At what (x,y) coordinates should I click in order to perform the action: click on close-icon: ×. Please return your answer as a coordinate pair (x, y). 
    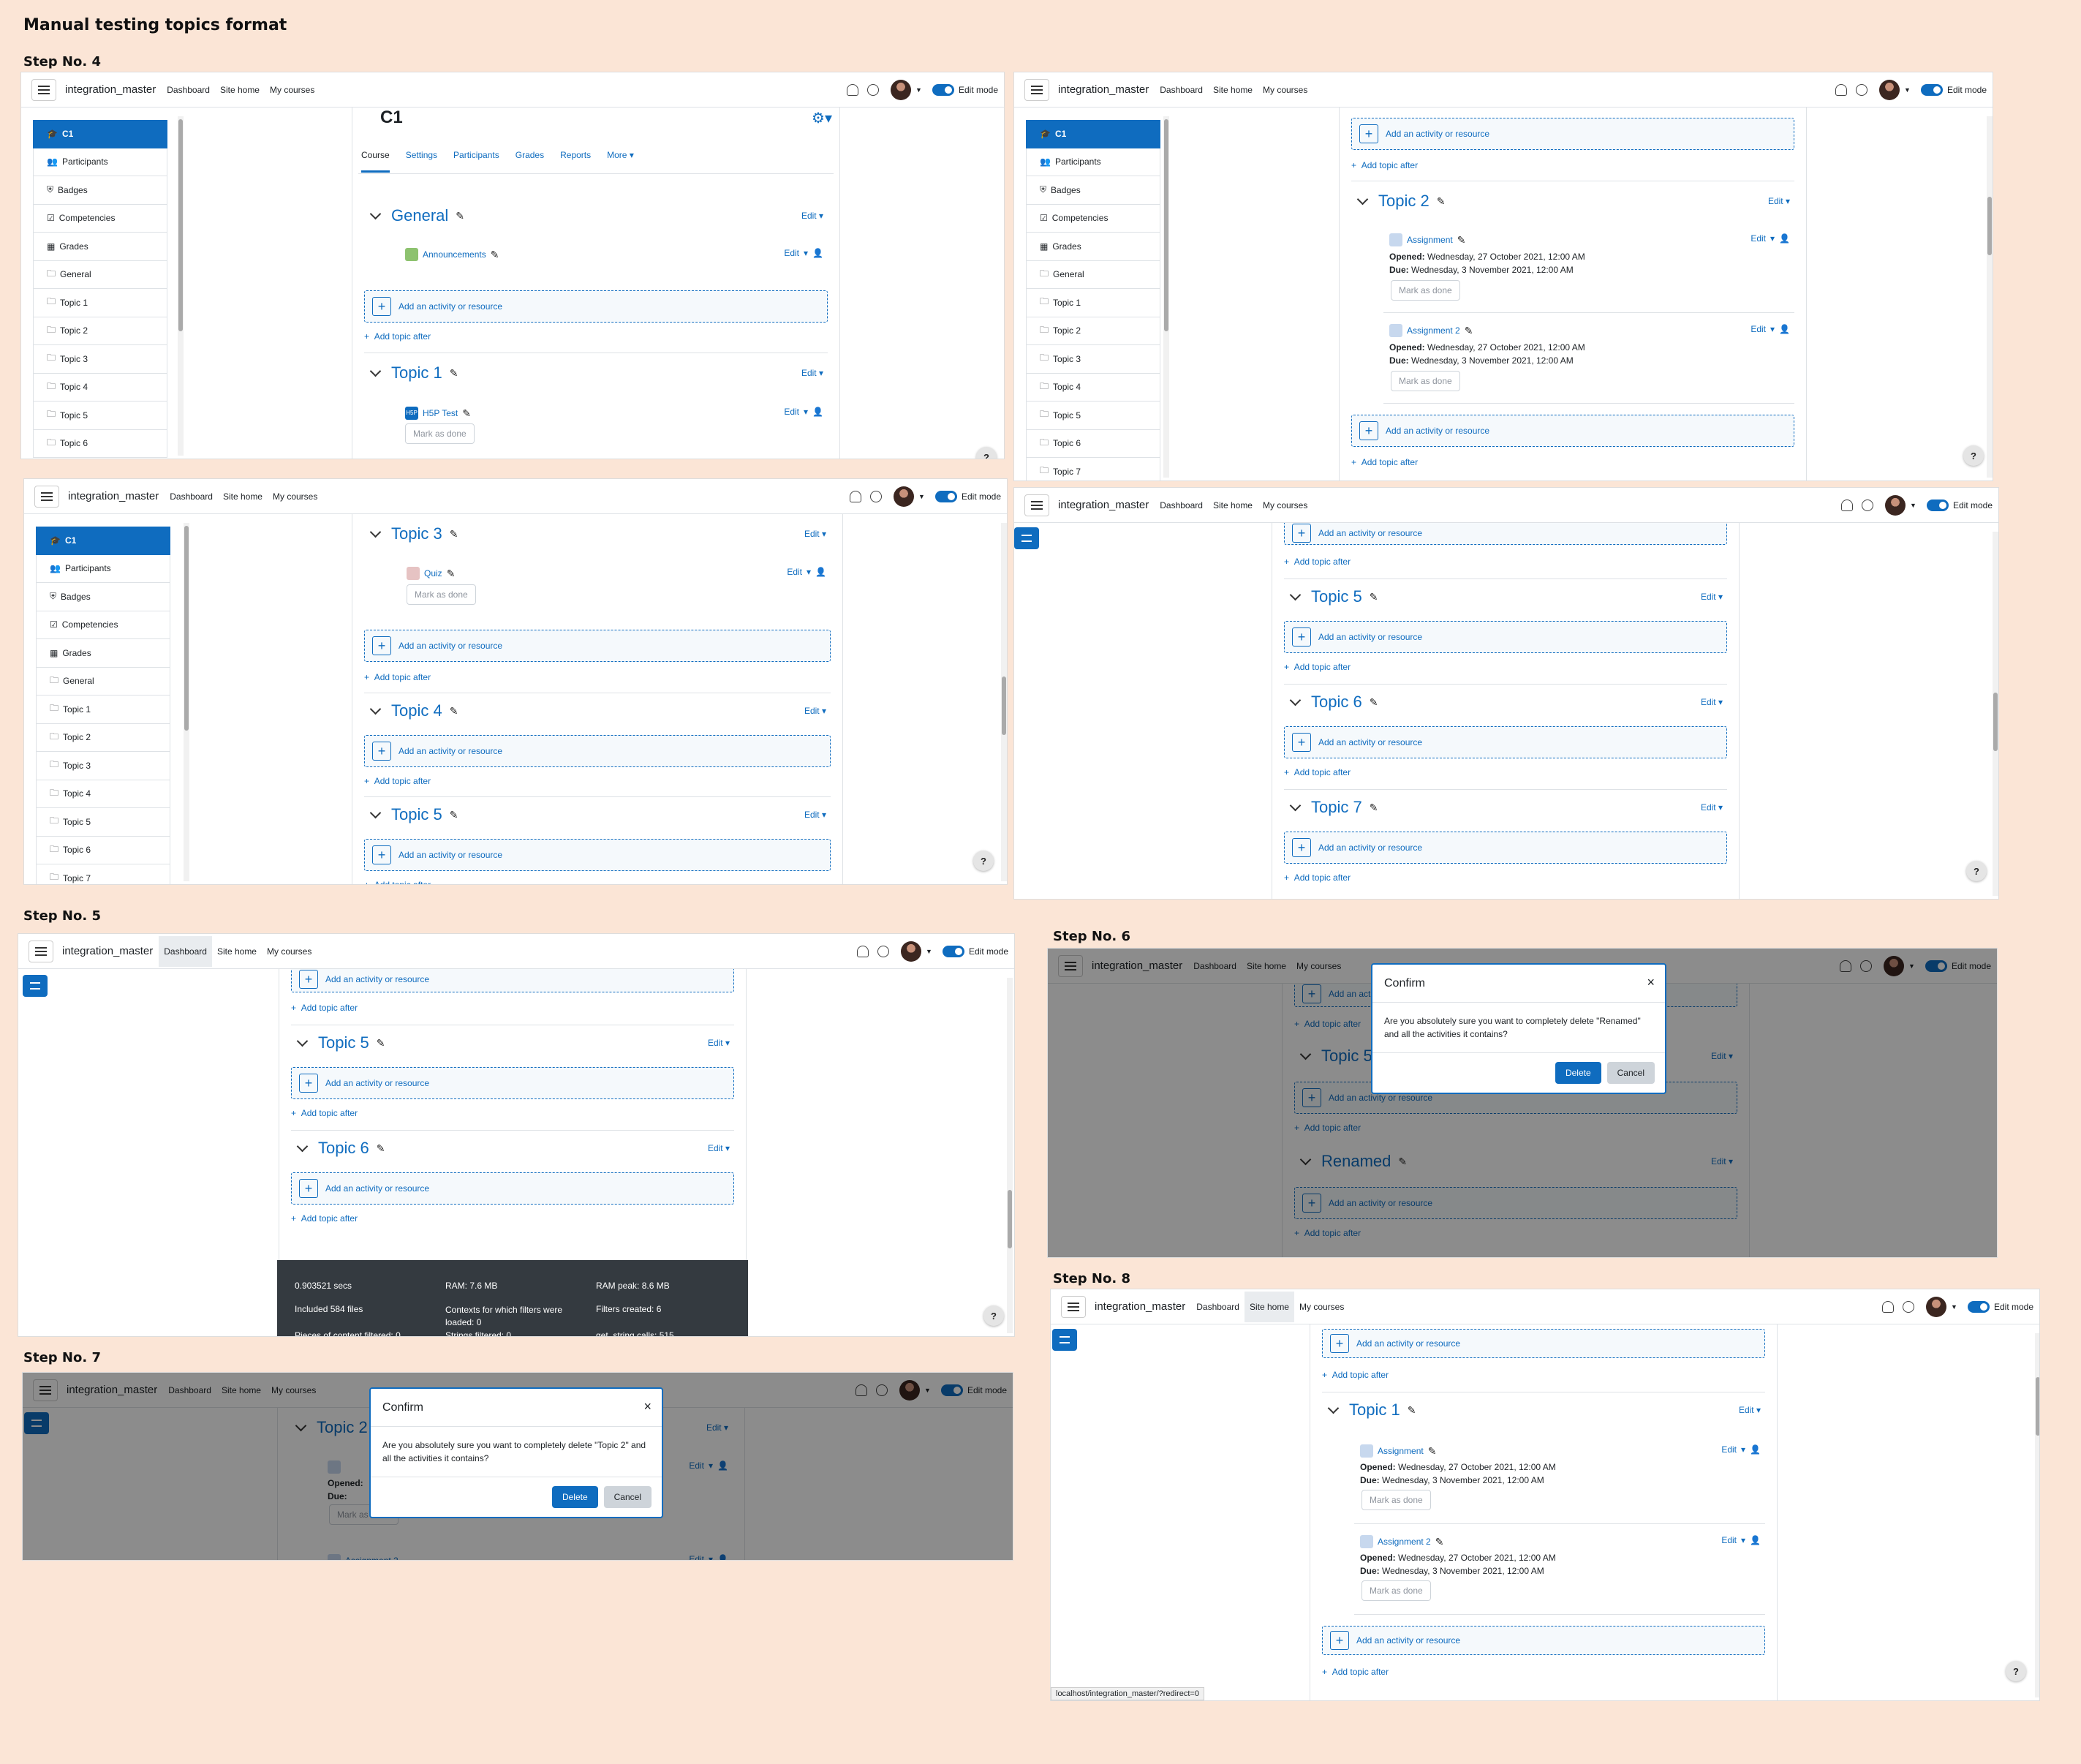
    Looking at the image, I should click on (647, 1406).